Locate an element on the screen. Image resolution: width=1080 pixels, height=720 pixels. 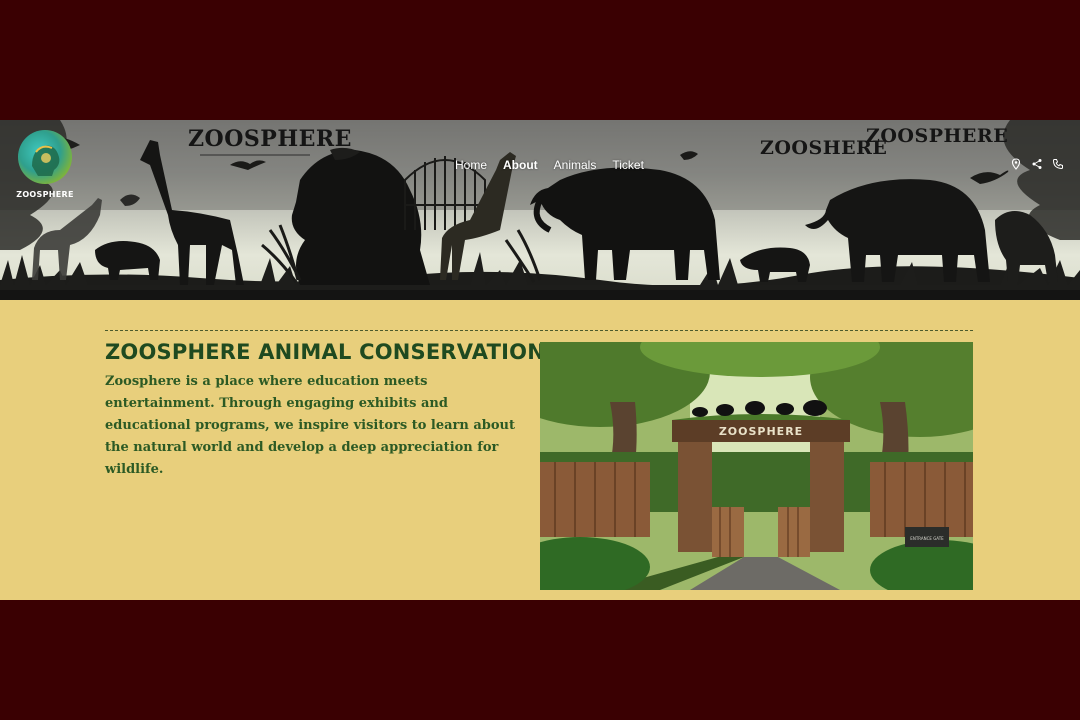
header-icons is located at coordinates (1037, 163).